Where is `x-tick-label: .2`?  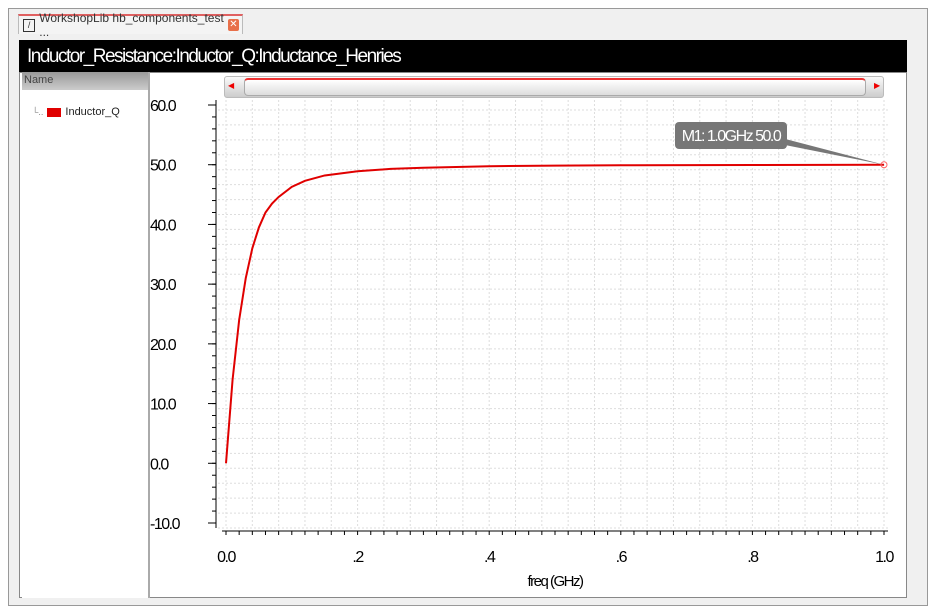 x-tick-label: .2 is located at coordinates (358, 557).